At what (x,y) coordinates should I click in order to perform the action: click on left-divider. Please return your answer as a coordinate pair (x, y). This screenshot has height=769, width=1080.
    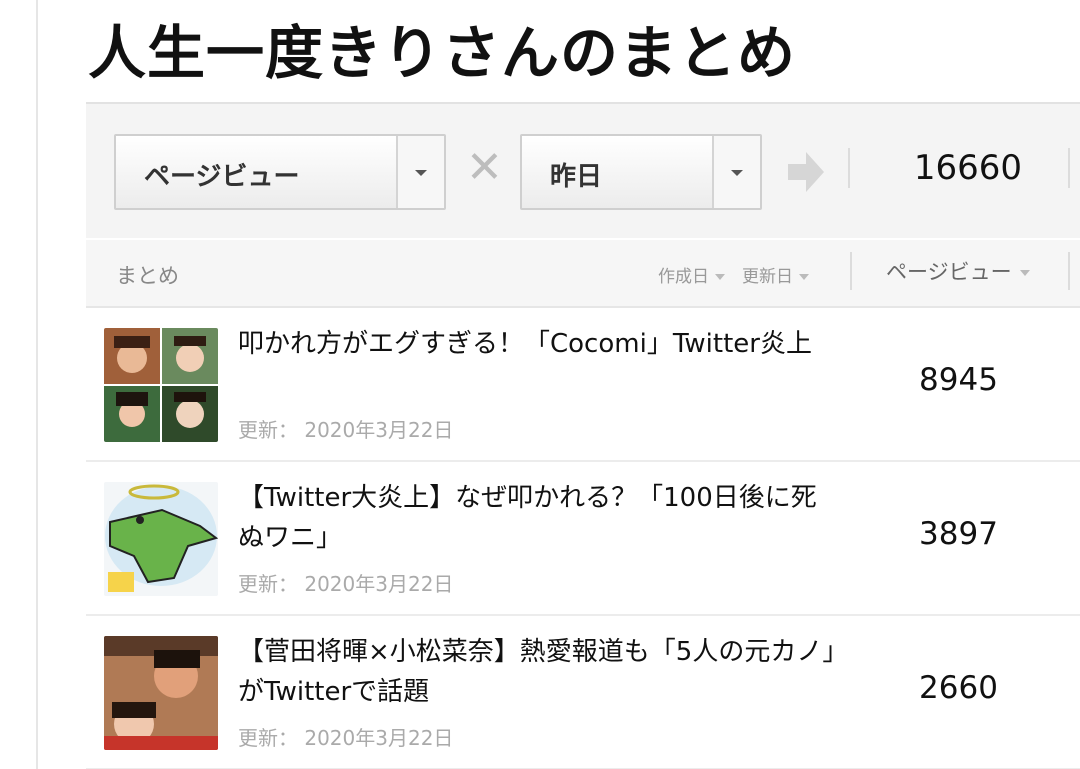
    Looking at the image, I should click on (37, 384).